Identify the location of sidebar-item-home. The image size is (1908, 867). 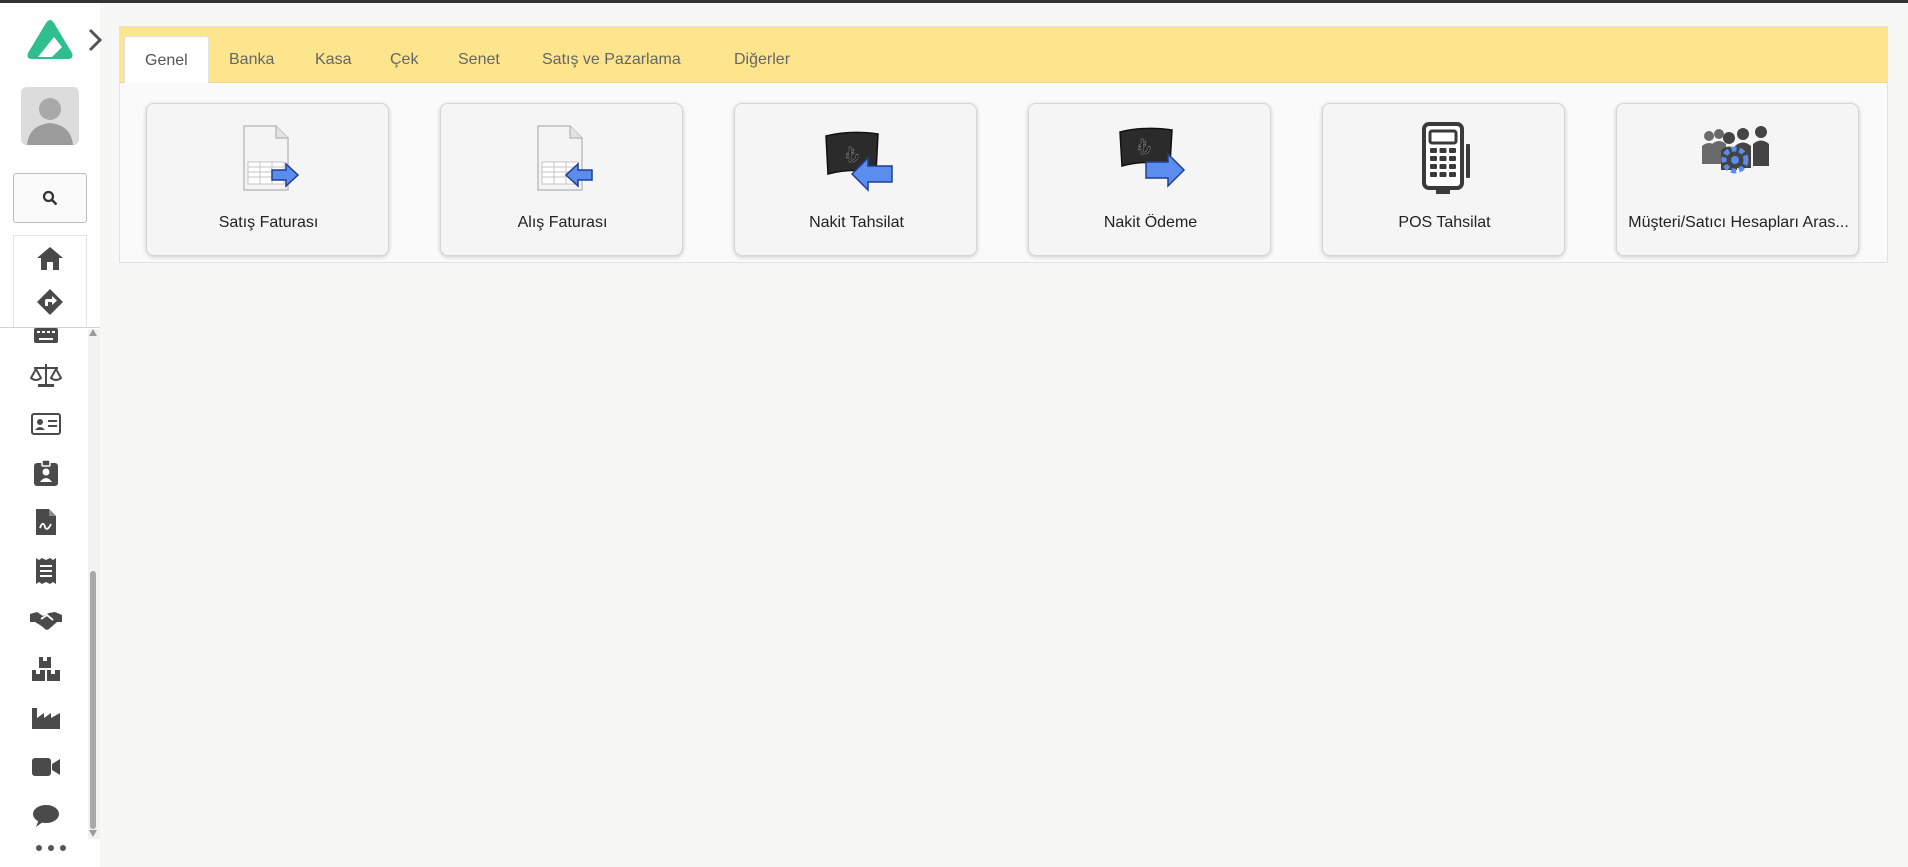
(50, 258).